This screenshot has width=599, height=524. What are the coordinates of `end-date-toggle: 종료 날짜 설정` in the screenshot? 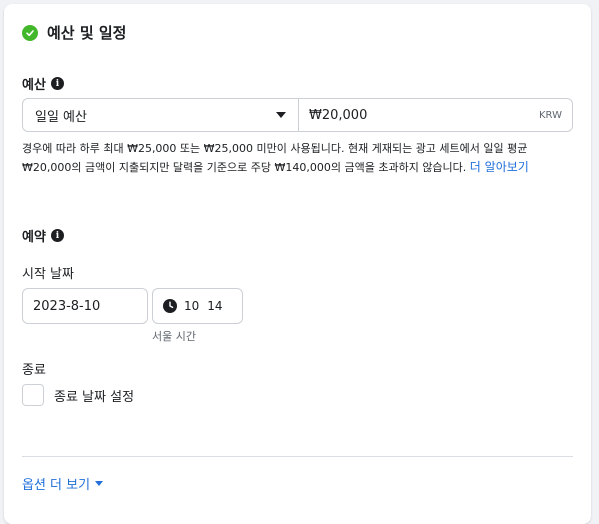 It's located at (78, 395).